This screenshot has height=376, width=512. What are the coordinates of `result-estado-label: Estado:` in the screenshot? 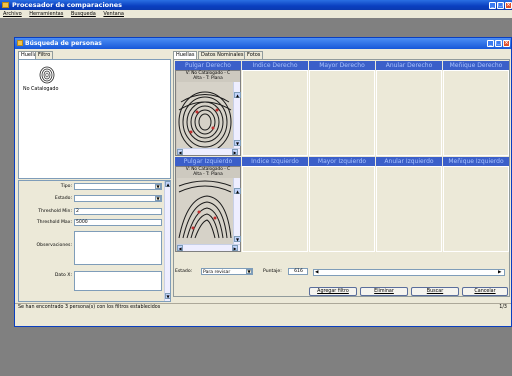 It's located at (184, 271).